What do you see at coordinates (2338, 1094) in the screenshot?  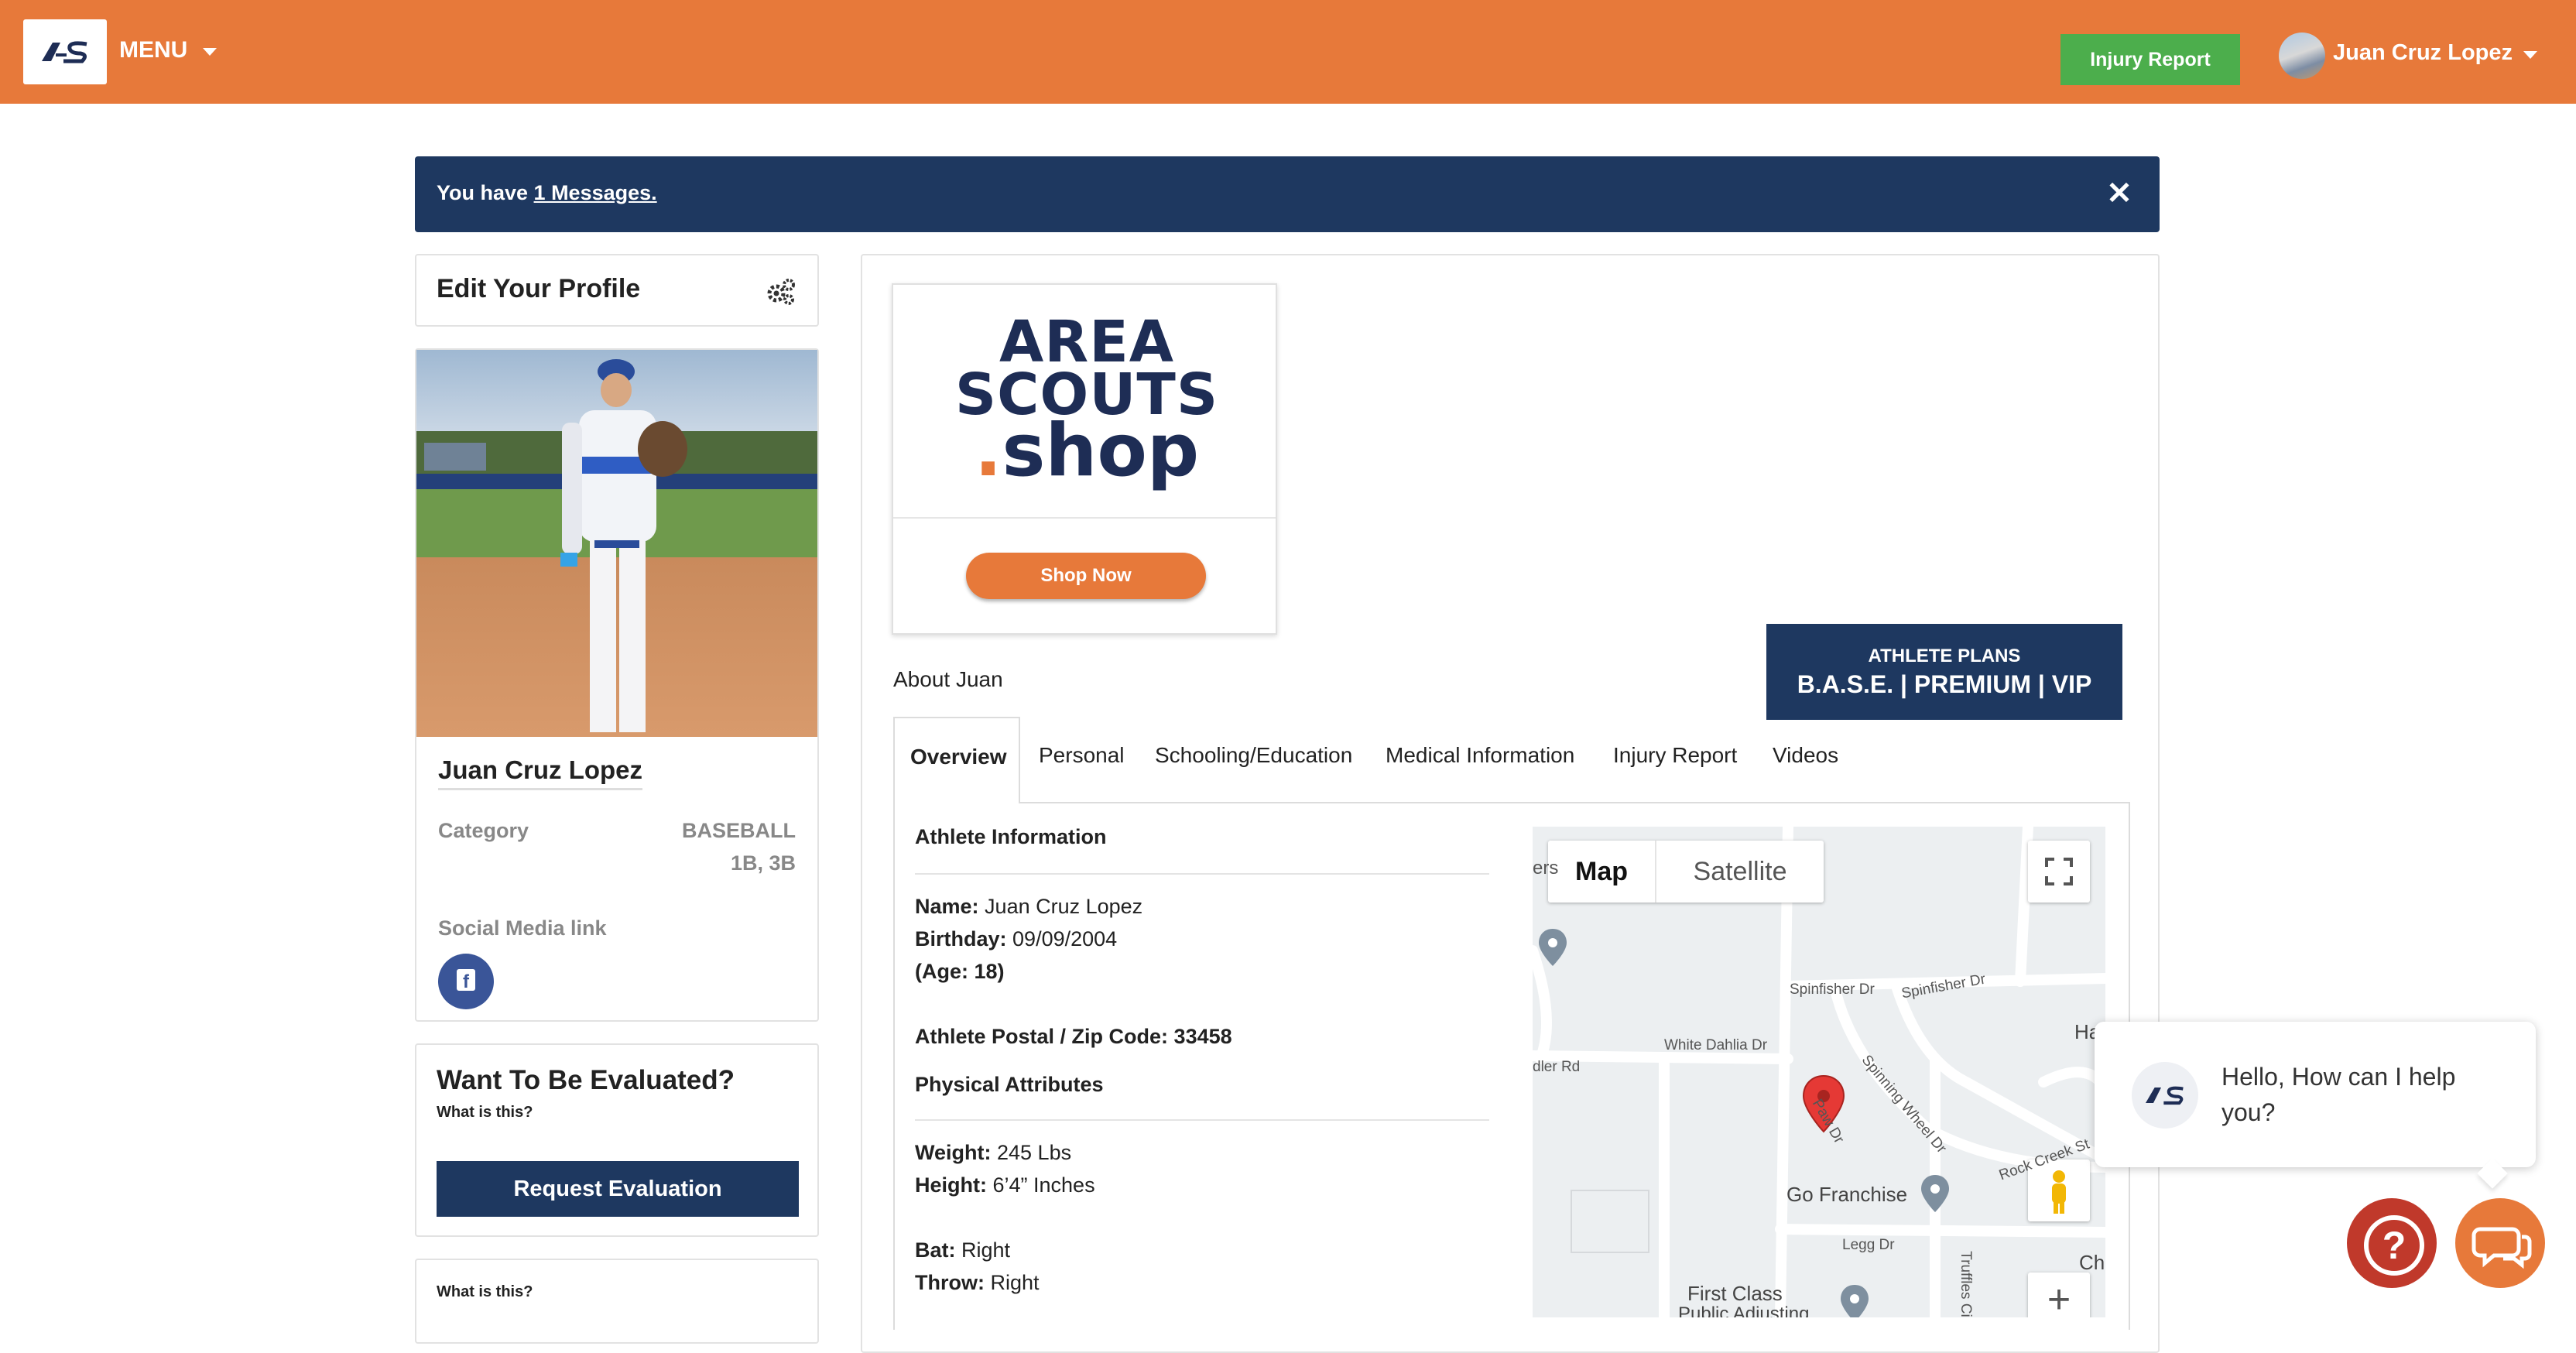 I see `chat-greeting-text: Hello, How can I help you?` at bounding box center [2338, 1094].